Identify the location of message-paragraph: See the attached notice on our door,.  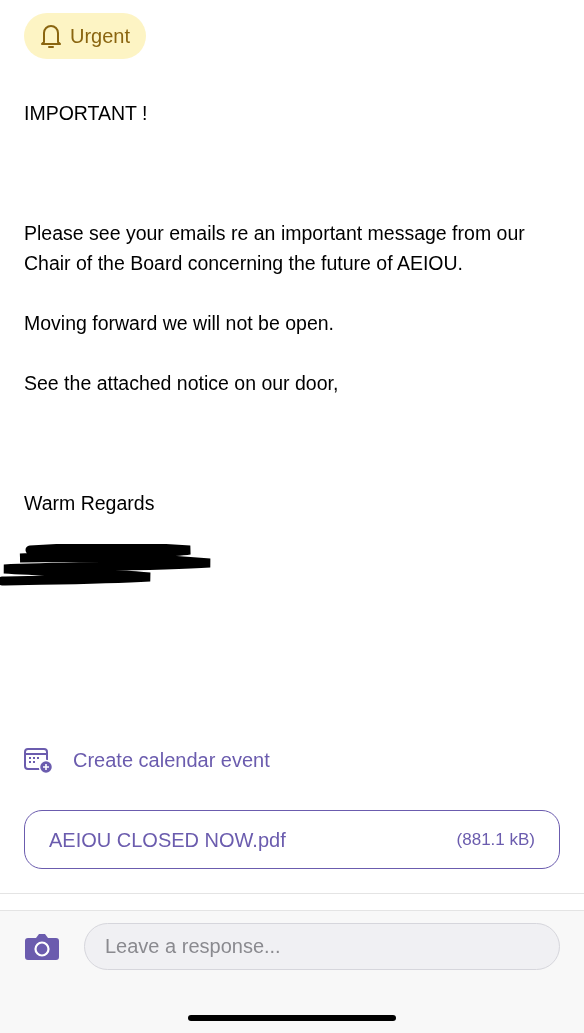
(182, 383).